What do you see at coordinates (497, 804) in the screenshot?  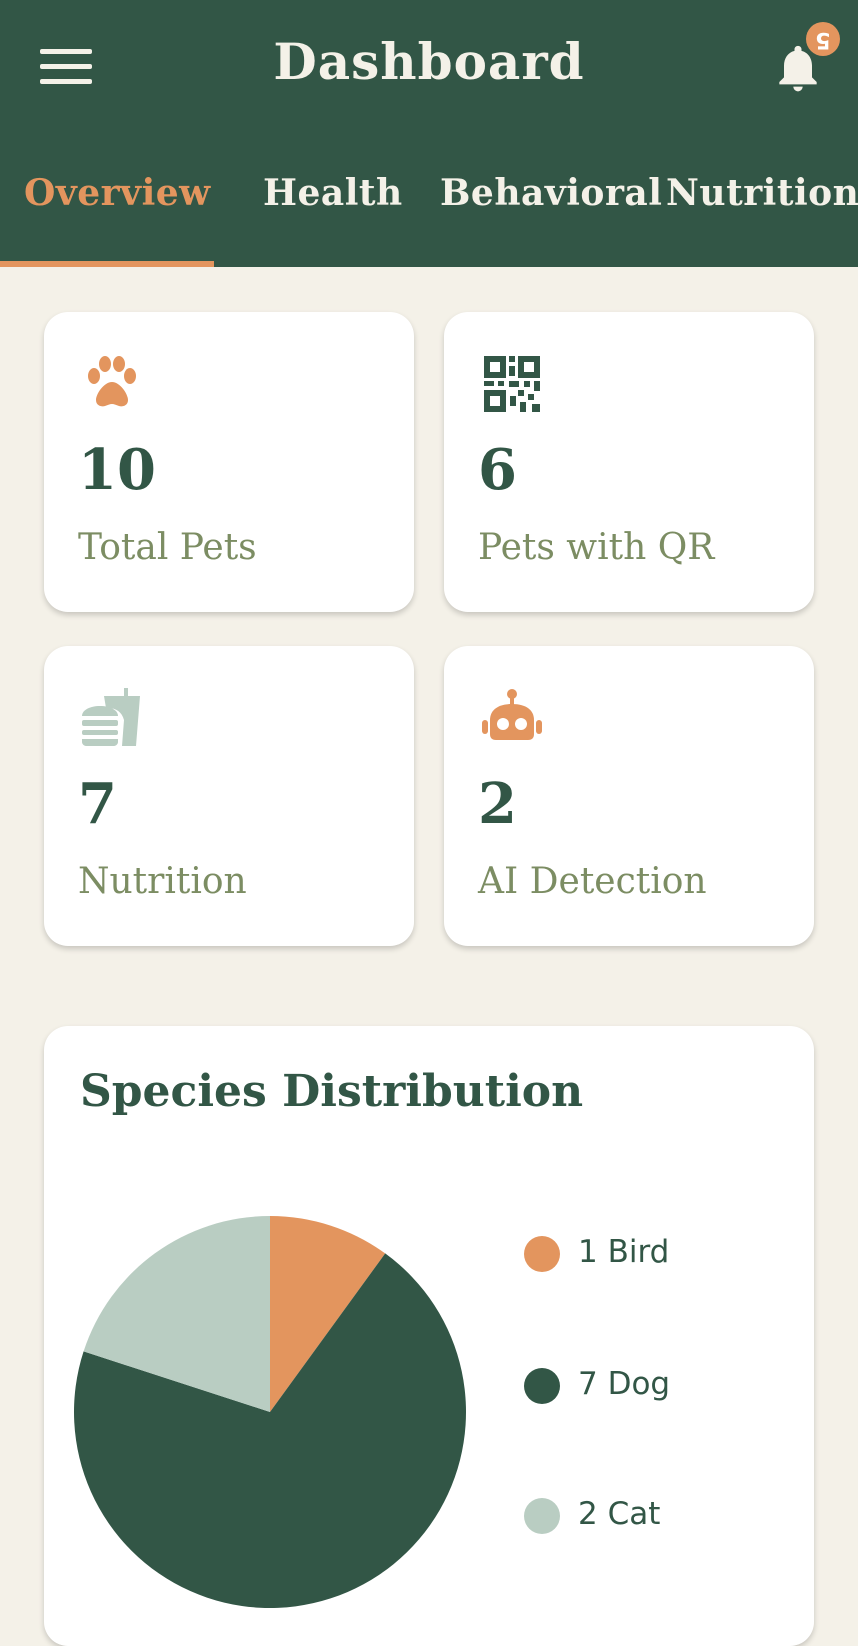 I see `stat-value: 2` at bounding box center [497, 804].